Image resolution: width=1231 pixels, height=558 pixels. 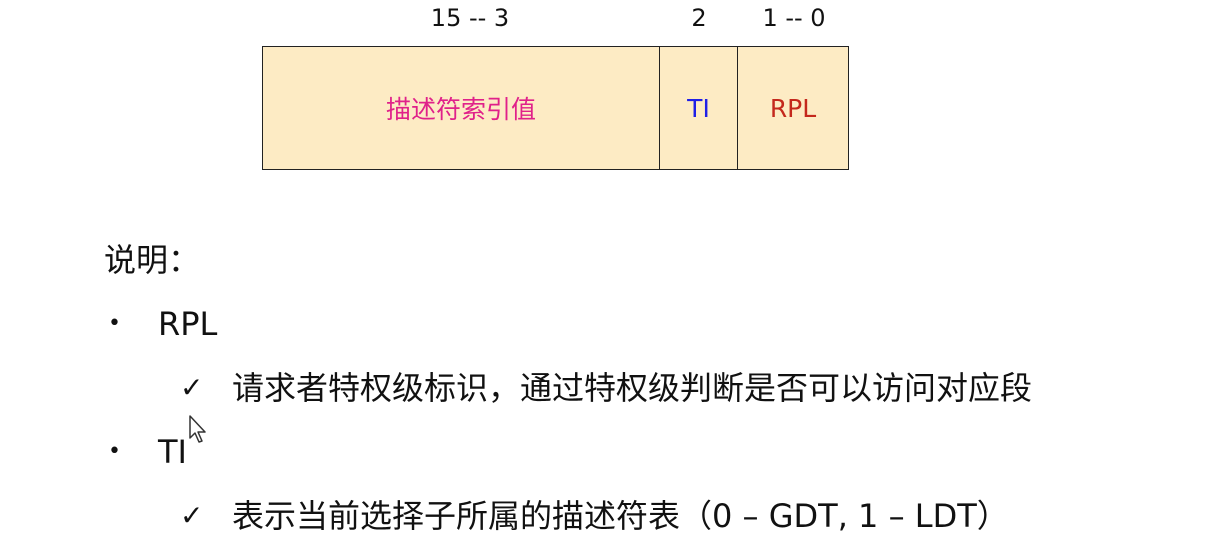 What do you see at coordinates (152, 260) in the screenshot?
I see `explanation-heading: 说明：` at bounding box center [152, 260].